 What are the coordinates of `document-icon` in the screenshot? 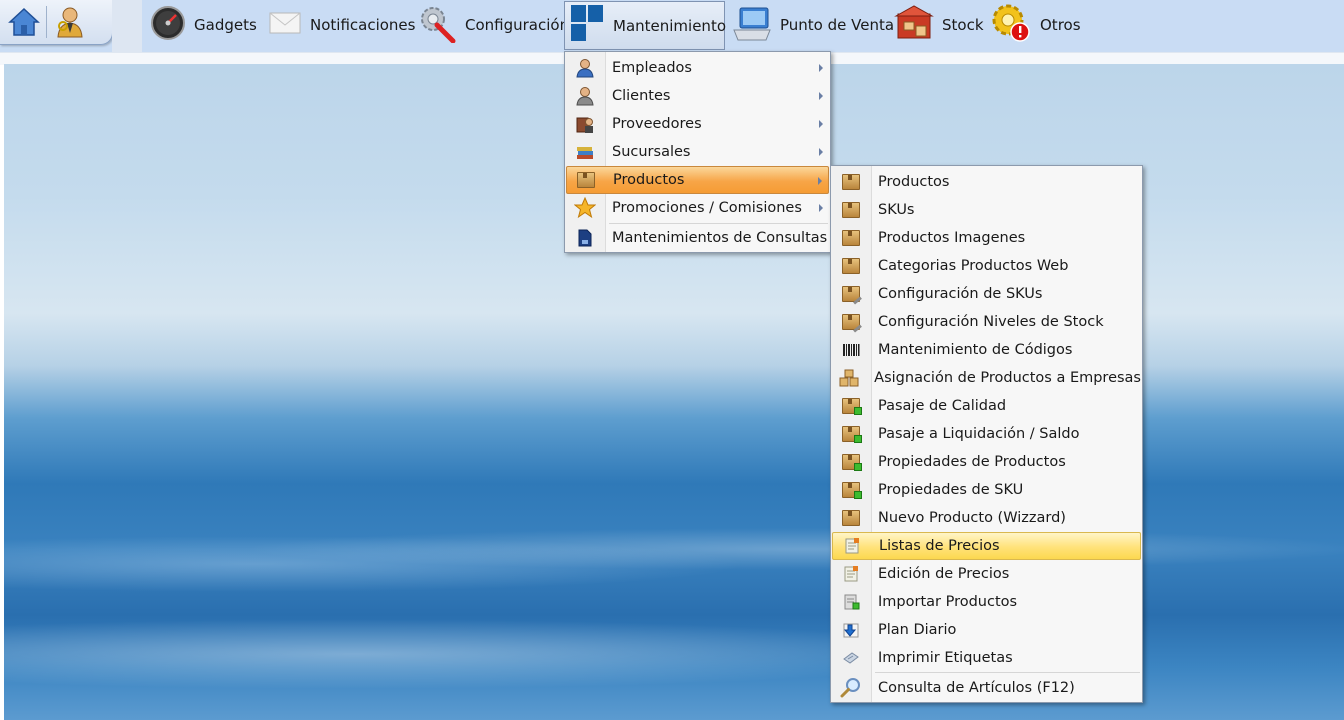 It's located at (585, 238).